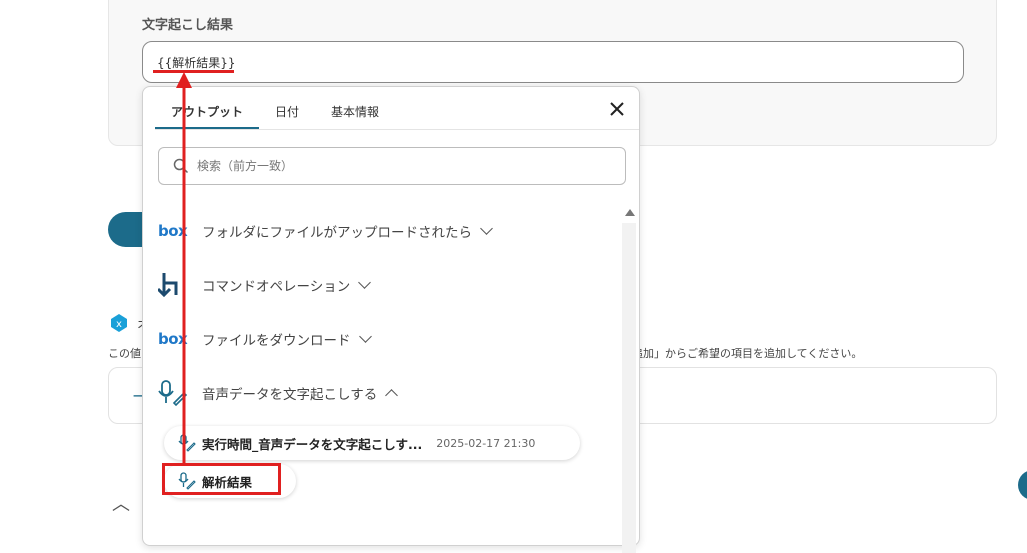  Describe the element at coordinates (184, 268) in the screenshot. I see `annotation-arrow` at that location.